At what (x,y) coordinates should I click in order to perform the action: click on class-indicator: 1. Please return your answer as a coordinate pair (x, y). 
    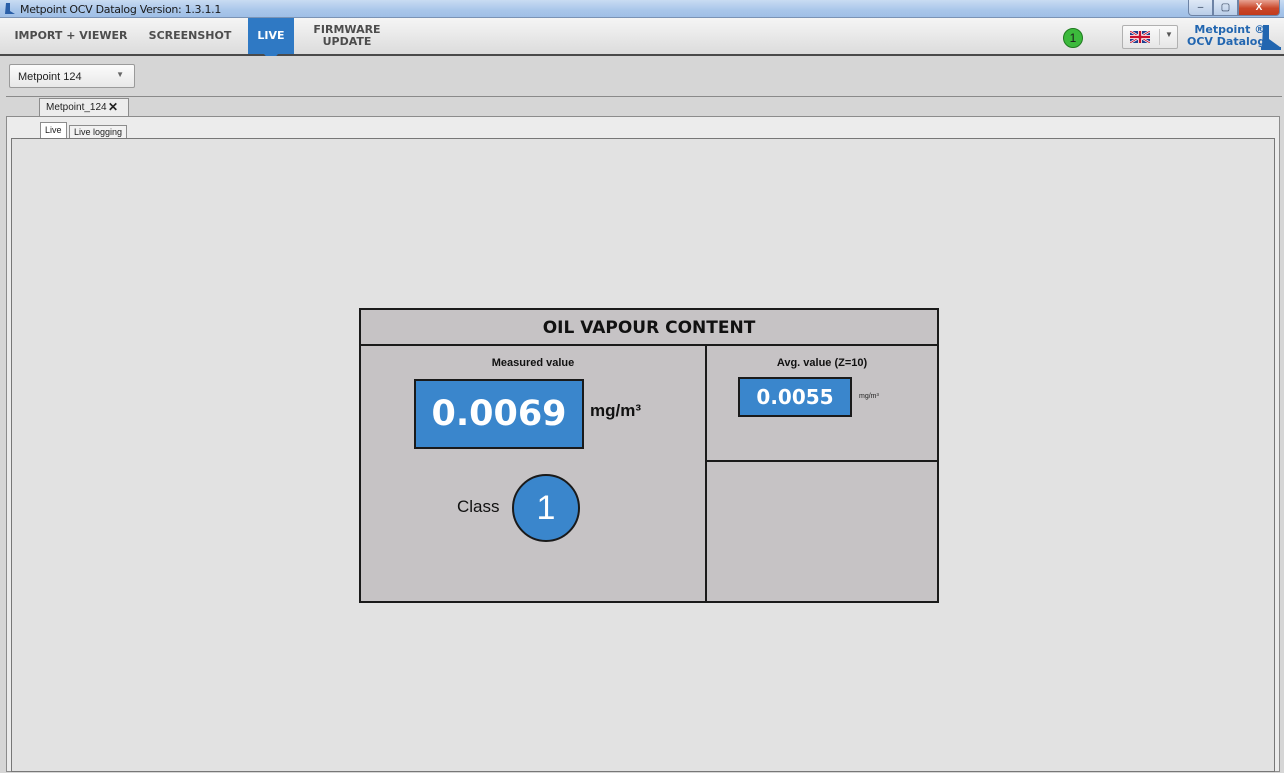
    Looking at the image, I should click on (546, 508).